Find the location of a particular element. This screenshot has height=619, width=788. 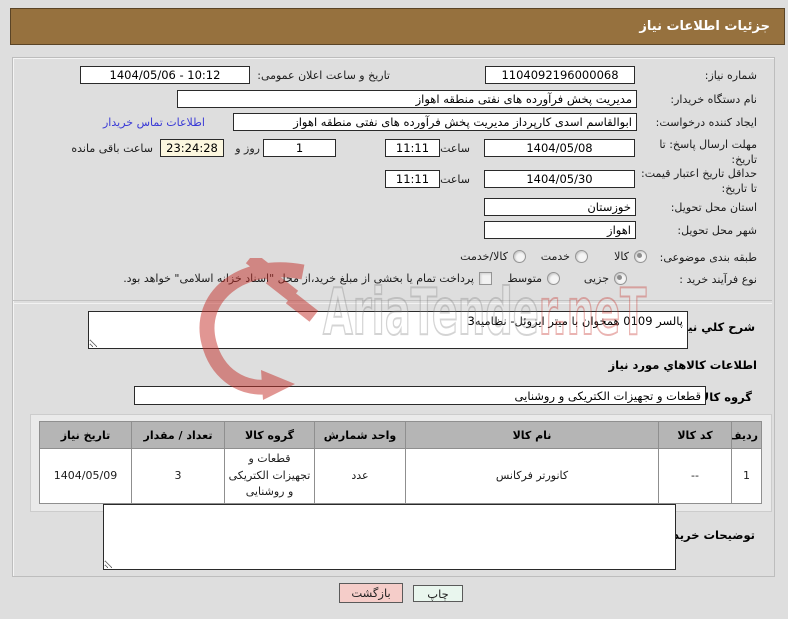

col-unit: واحد شمارش is located at coordinates (360, 435).